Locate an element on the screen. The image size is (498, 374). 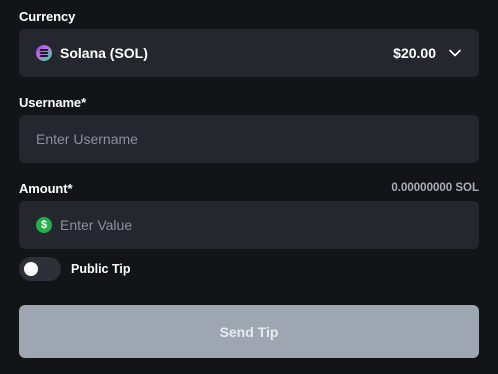
send-tip-button: Send Tip is located at coordinates (249, 331).